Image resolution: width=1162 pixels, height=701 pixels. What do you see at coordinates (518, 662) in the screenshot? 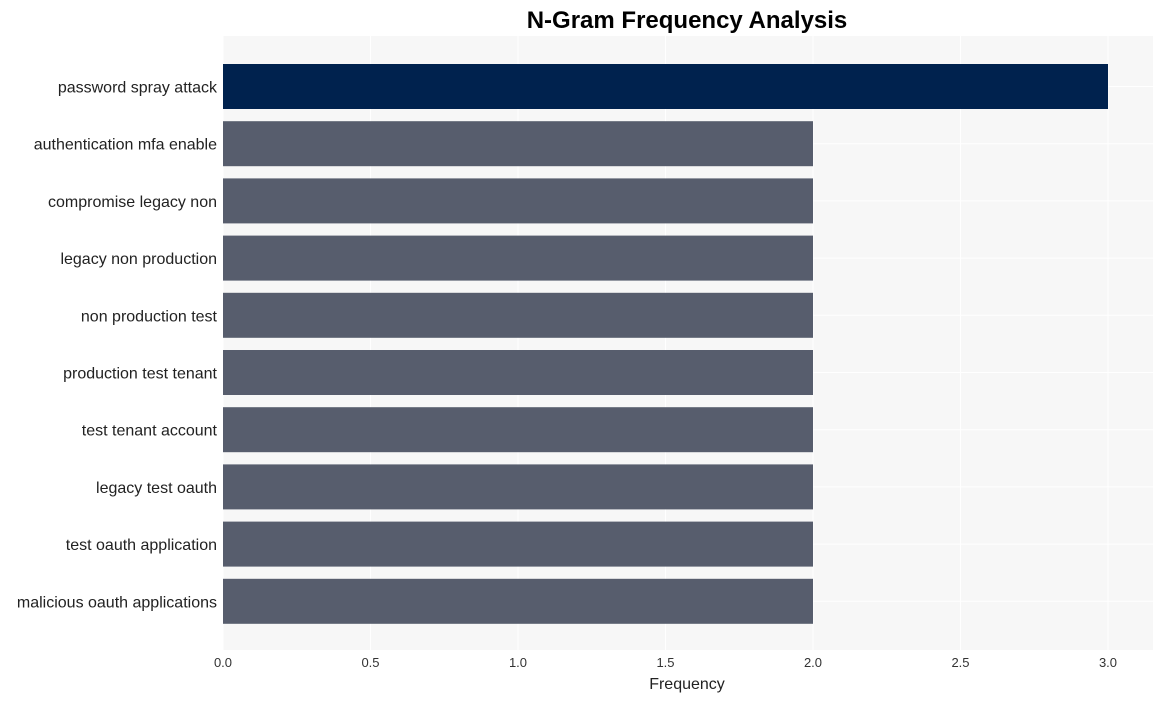
I see `x-tick-label: 1.0` at bounding box center [518, 662].